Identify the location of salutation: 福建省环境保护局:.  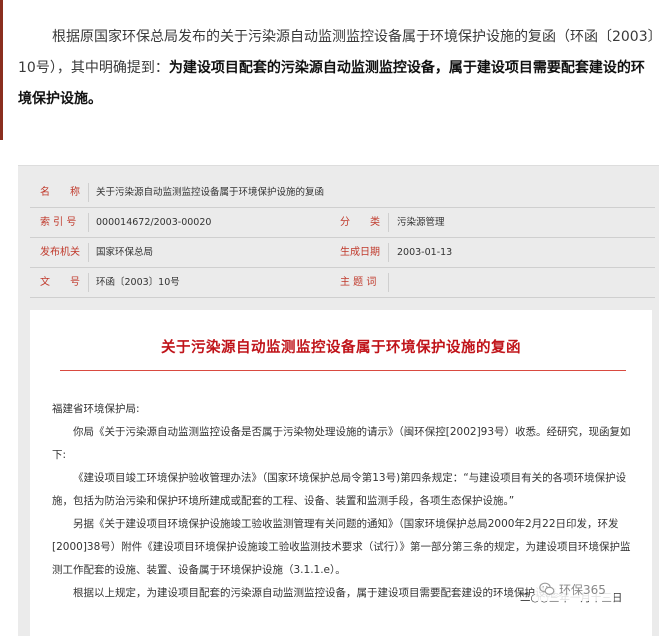
(96, 409).